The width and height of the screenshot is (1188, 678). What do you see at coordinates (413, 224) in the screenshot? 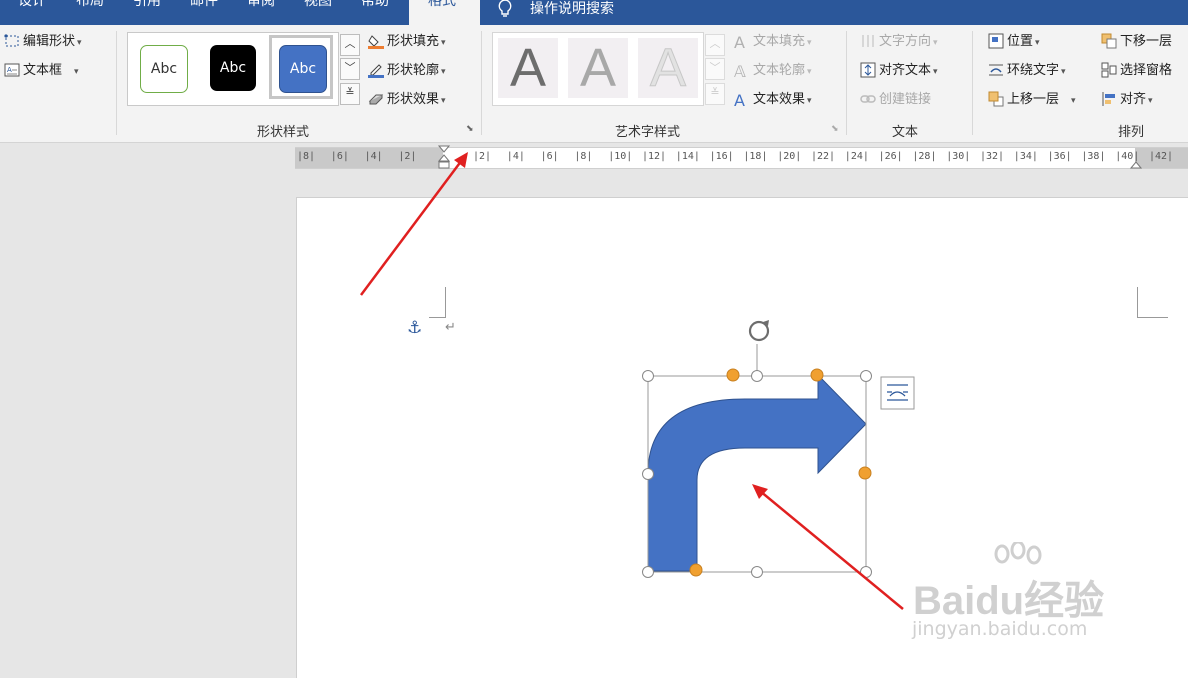
I see `annotation-arrow-ruler` at bounding box center [413, 224].